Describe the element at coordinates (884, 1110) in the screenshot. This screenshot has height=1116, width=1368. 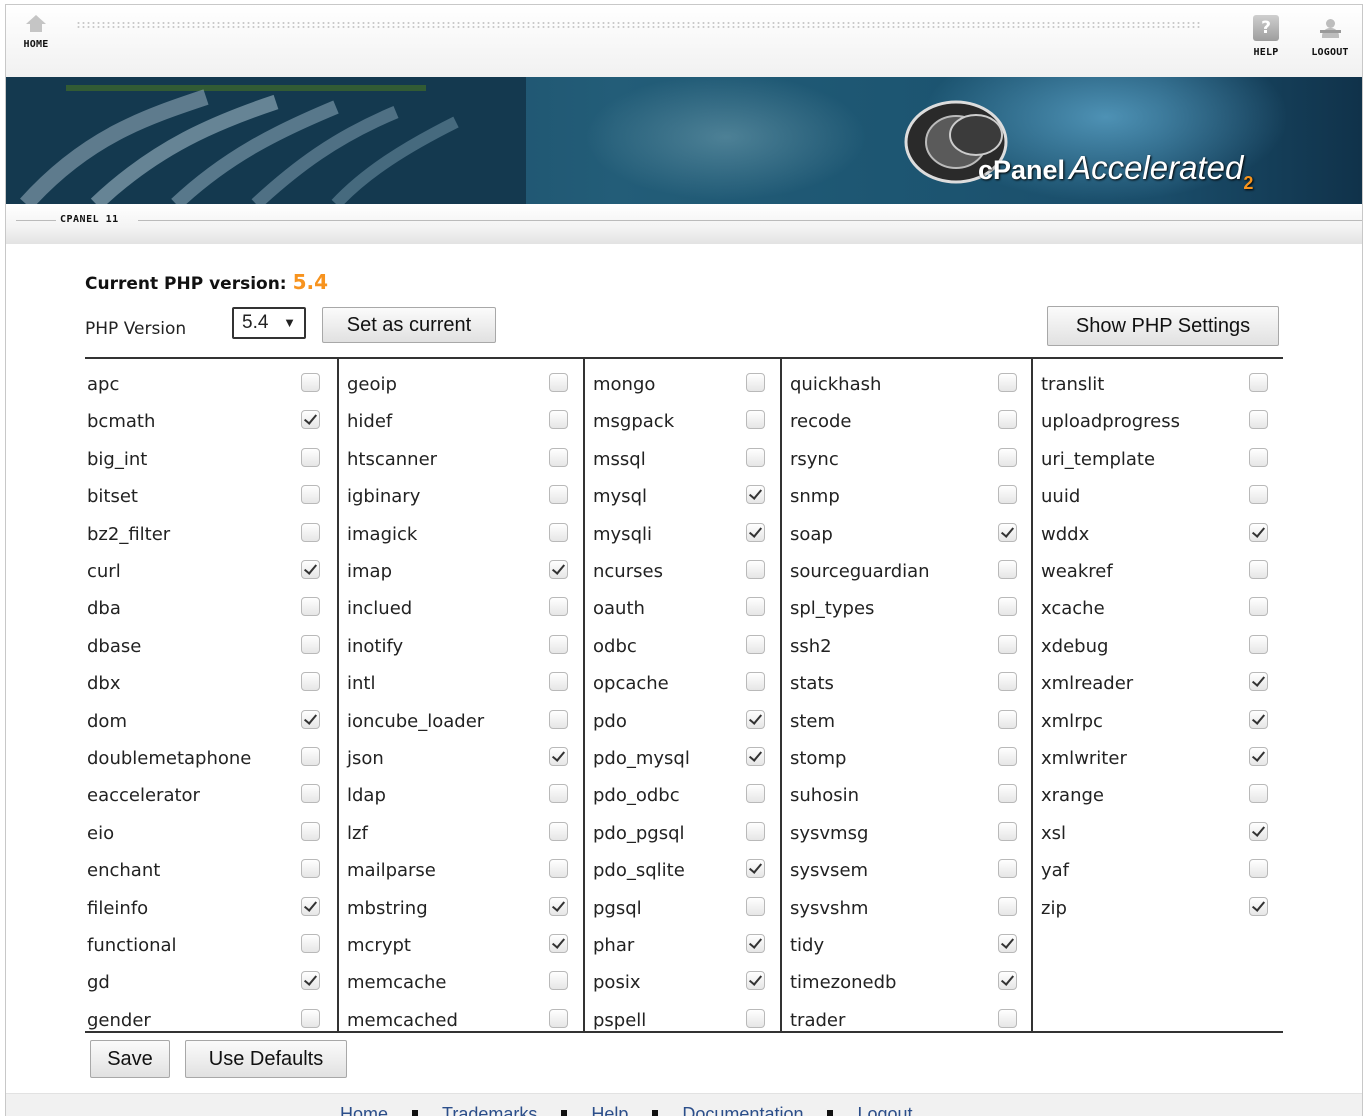
I see `footer-link: Logout` at that location.